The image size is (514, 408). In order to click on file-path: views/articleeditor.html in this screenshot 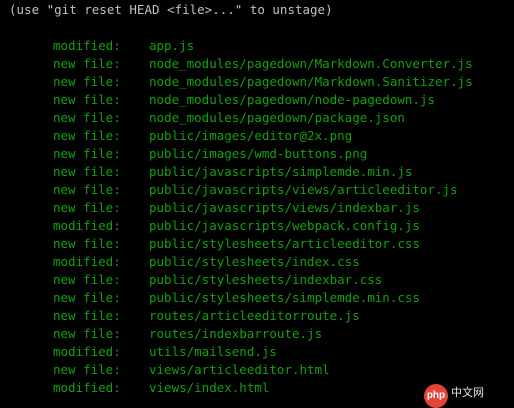, I will do `click(239, 369)`.